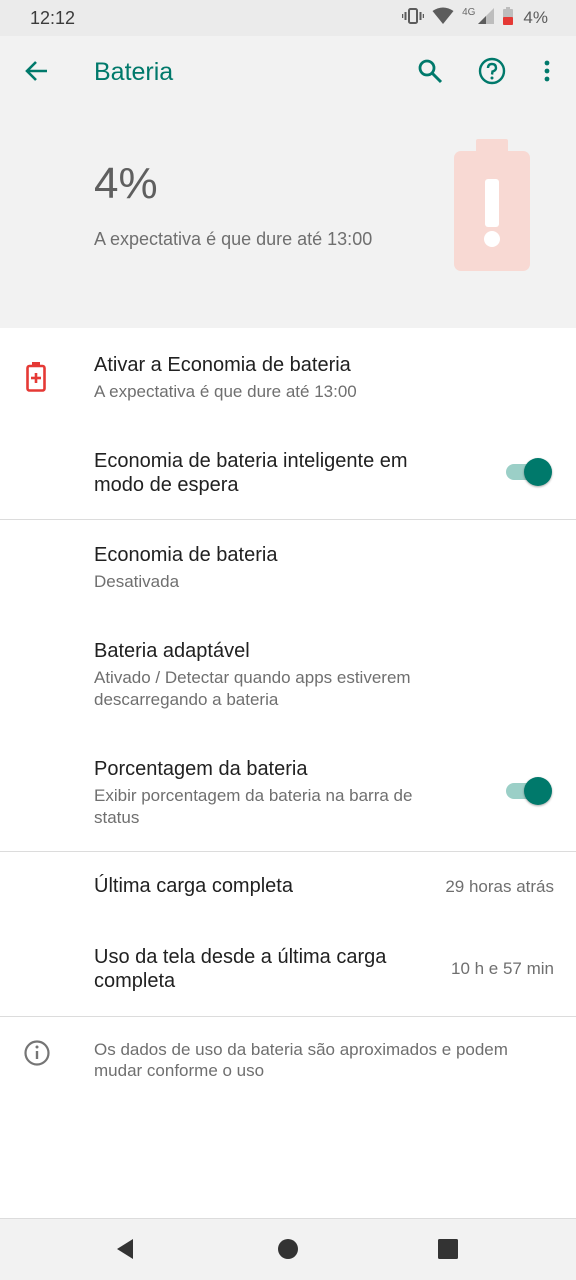 Image resolution: width=576 pixels, height=1280 pixels. I want to click on more-options-button, so click(547, 73).